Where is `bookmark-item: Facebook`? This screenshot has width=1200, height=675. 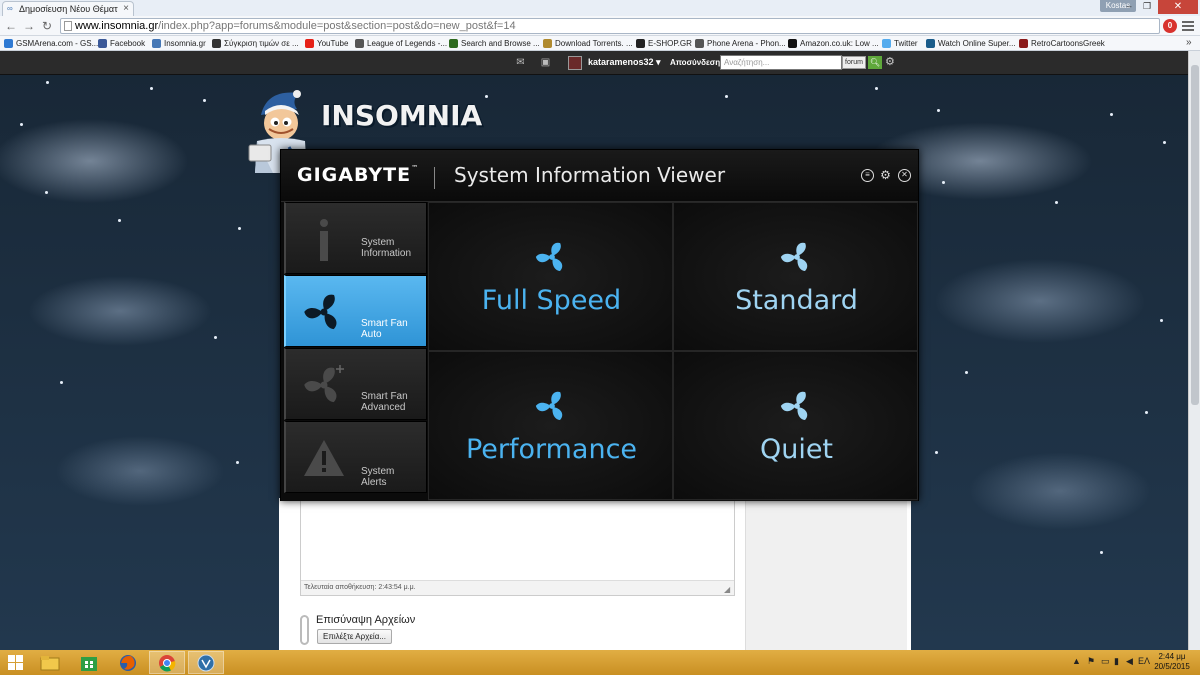 bookmark-item: Facebook is located at coordinates (121, 43).